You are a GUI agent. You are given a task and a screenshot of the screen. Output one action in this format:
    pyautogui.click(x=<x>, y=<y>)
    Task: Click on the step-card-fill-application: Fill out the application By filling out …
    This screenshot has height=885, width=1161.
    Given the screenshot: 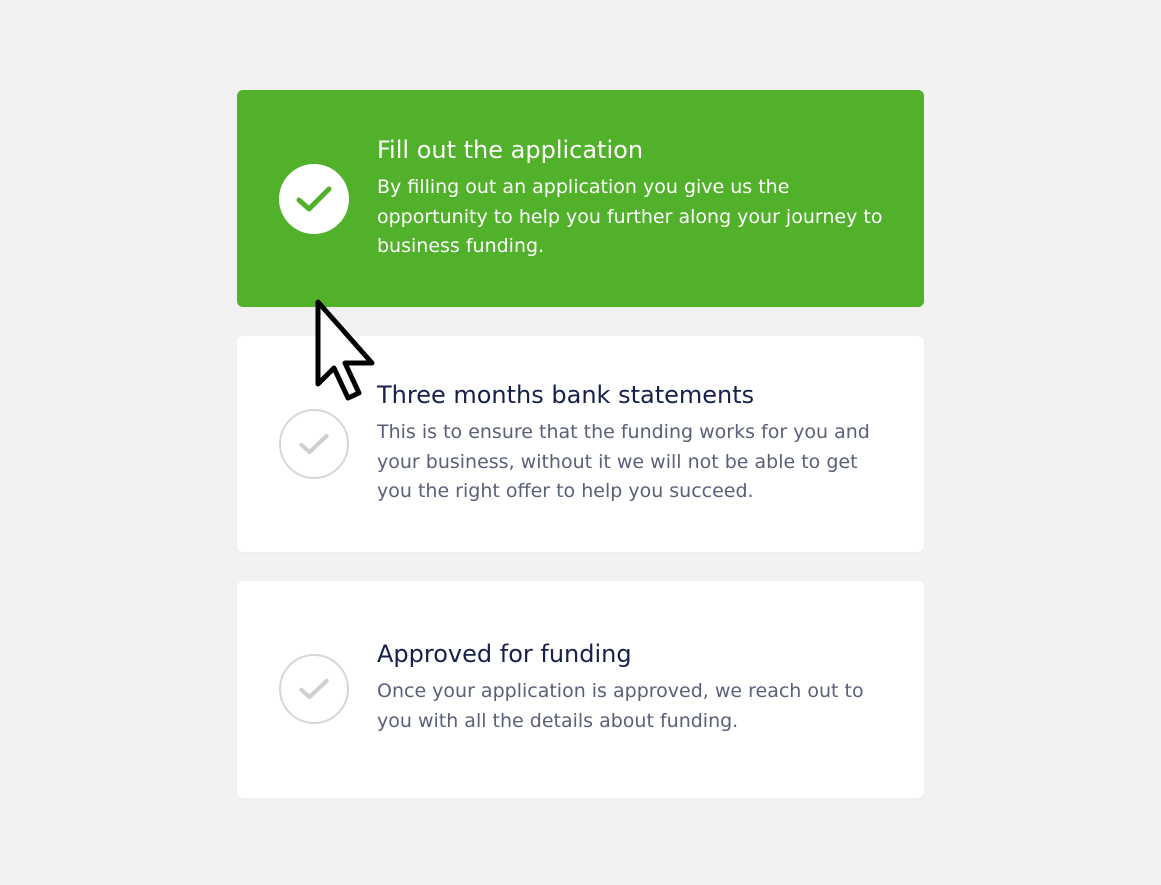 What is the action you would take?
    pyautogui.click(x=580, y=198)
    